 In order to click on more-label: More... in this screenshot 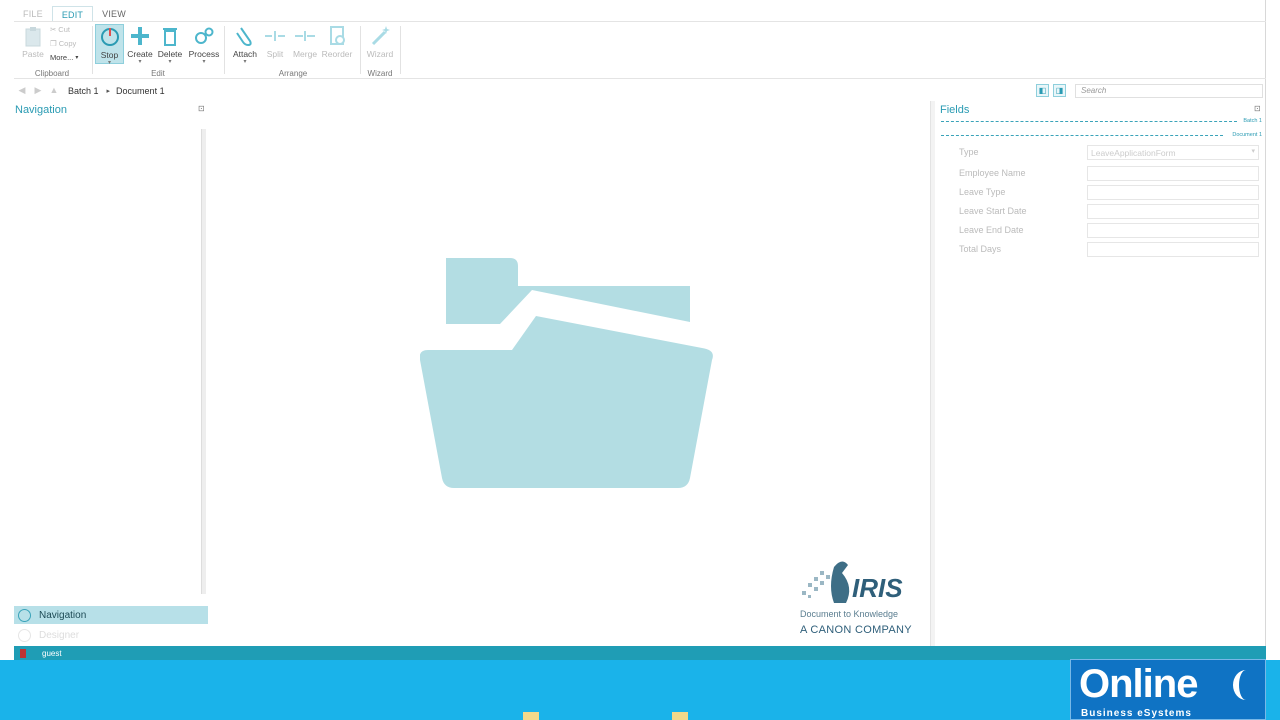, I will do `click(62, 57)`.